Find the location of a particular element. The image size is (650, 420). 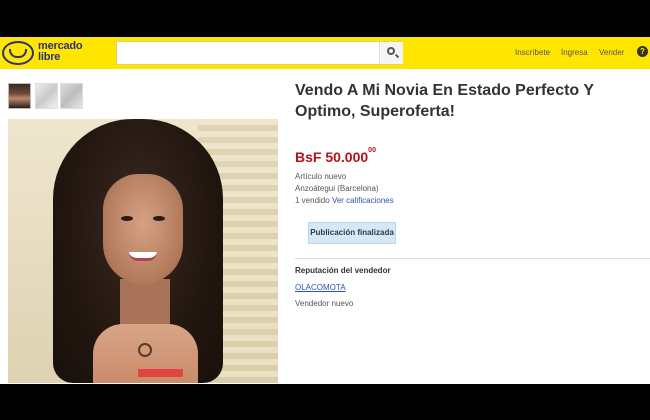

sold-info: 1 vendido Ver calificaciones is located at coordinates (344, 200).